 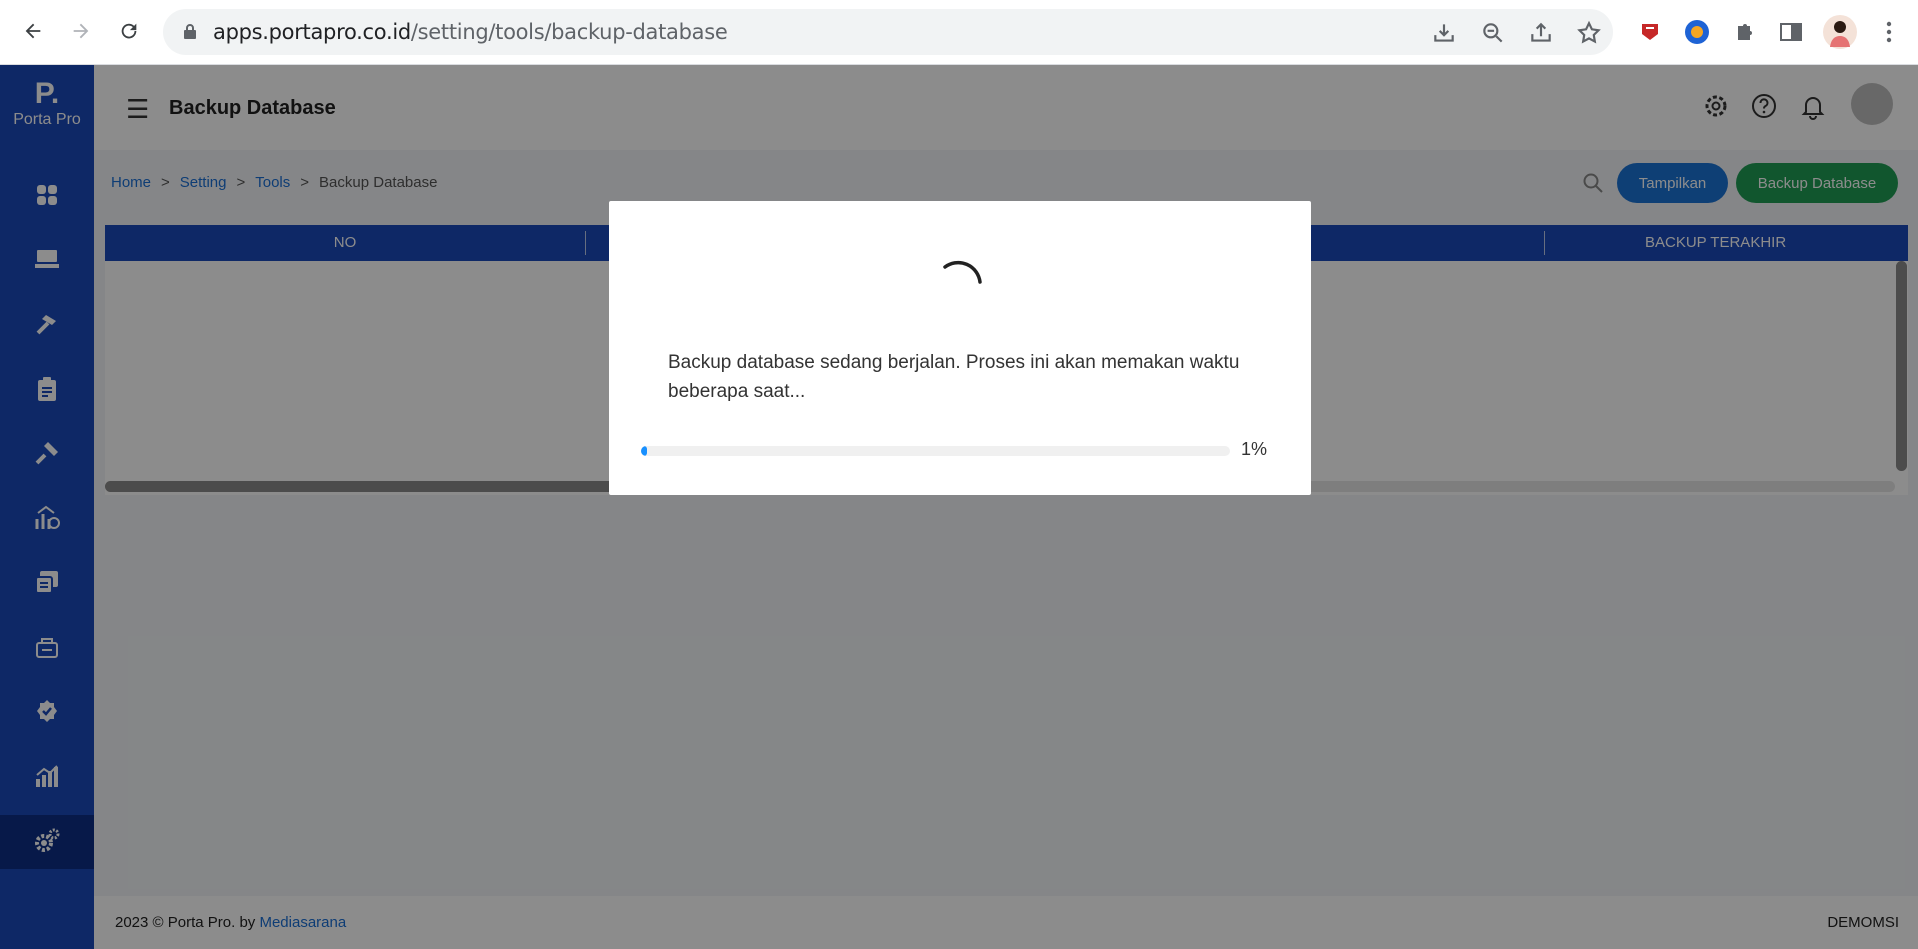 I want to click on side-panel-icon, so click(x=1791, y=32).